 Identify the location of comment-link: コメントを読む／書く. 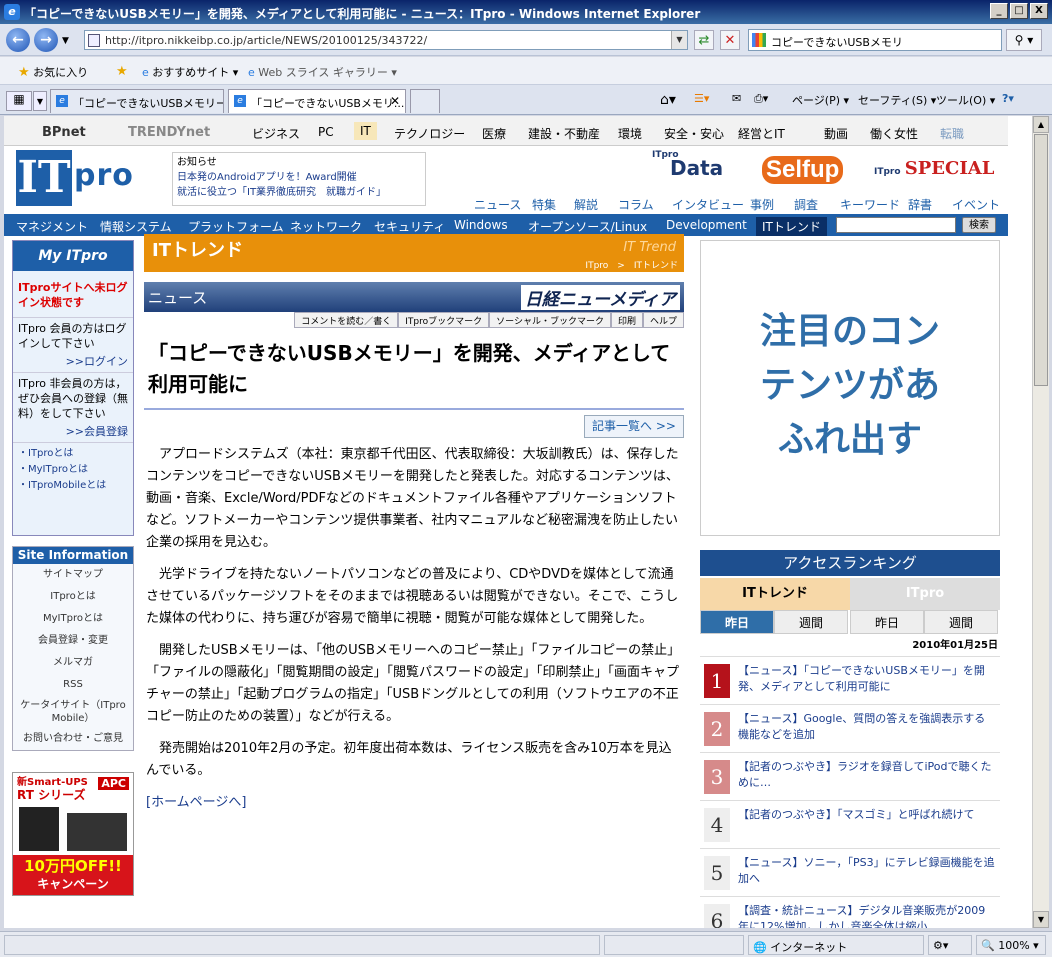
(346, 320).